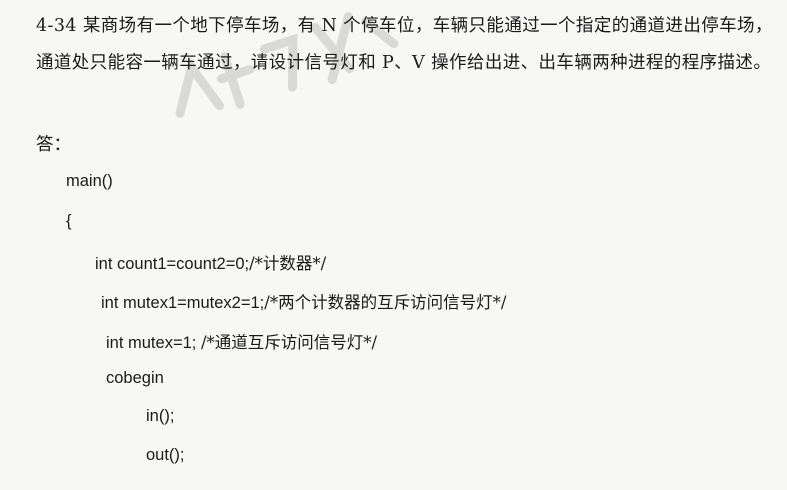 This screenshot has width=787, height=490. What do you see at coordinates (160, 416) in the screenshot?
I see `code-line-in-call: in();` at bounding box center [160, 416].